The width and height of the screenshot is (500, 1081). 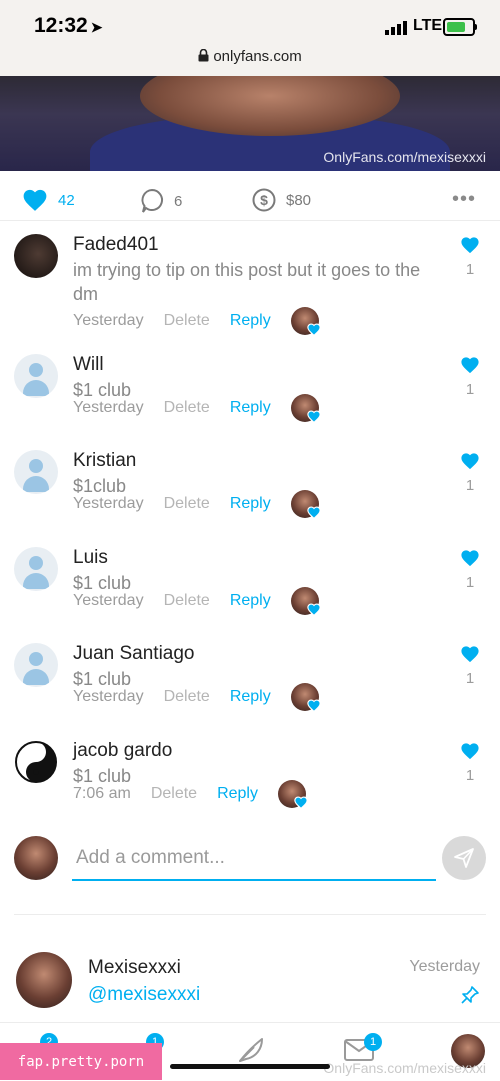 What do you see at coordinates (257, 56) in the screenshot?
I see `url-text: onlyfans.com` at bounding box center [257, 56].